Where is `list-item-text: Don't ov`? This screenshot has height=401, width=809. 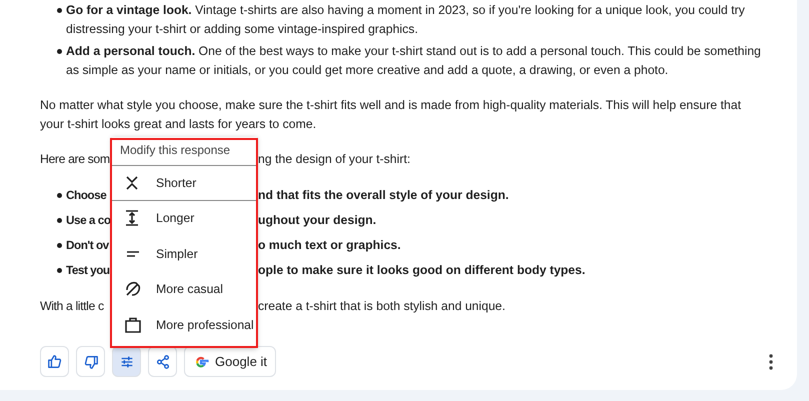 list-item-text: Don't ov is located at coordinates (87, 245).